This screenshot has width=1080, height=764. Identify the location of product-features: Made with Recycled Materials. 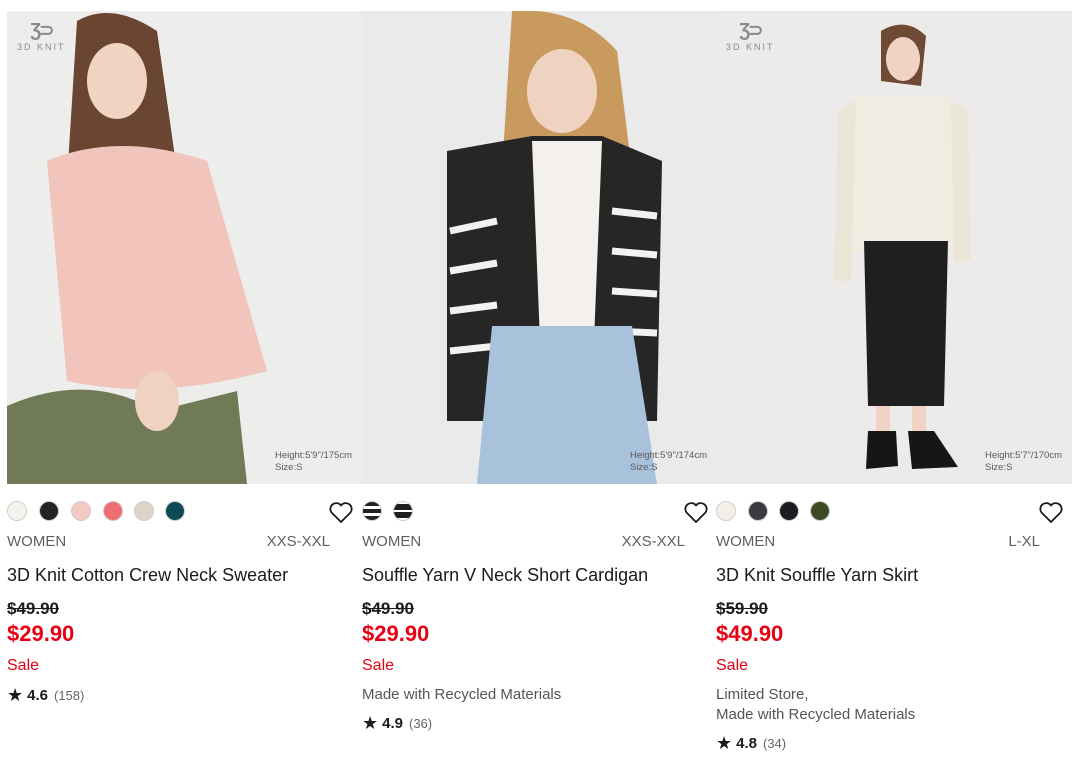
(462, 694).